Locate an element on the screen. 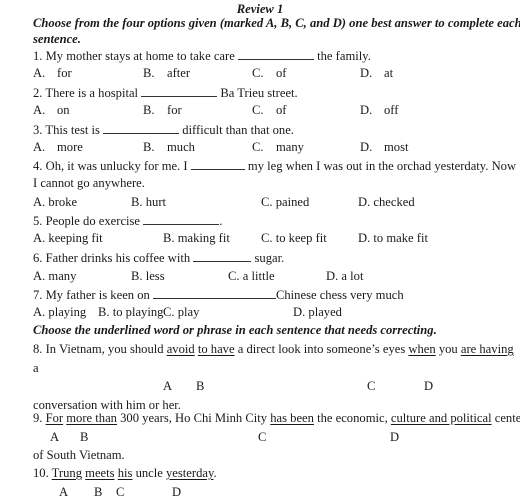 This screenshot has height=500, width=520. option-text: to playing is located at coordinates (138, 312).